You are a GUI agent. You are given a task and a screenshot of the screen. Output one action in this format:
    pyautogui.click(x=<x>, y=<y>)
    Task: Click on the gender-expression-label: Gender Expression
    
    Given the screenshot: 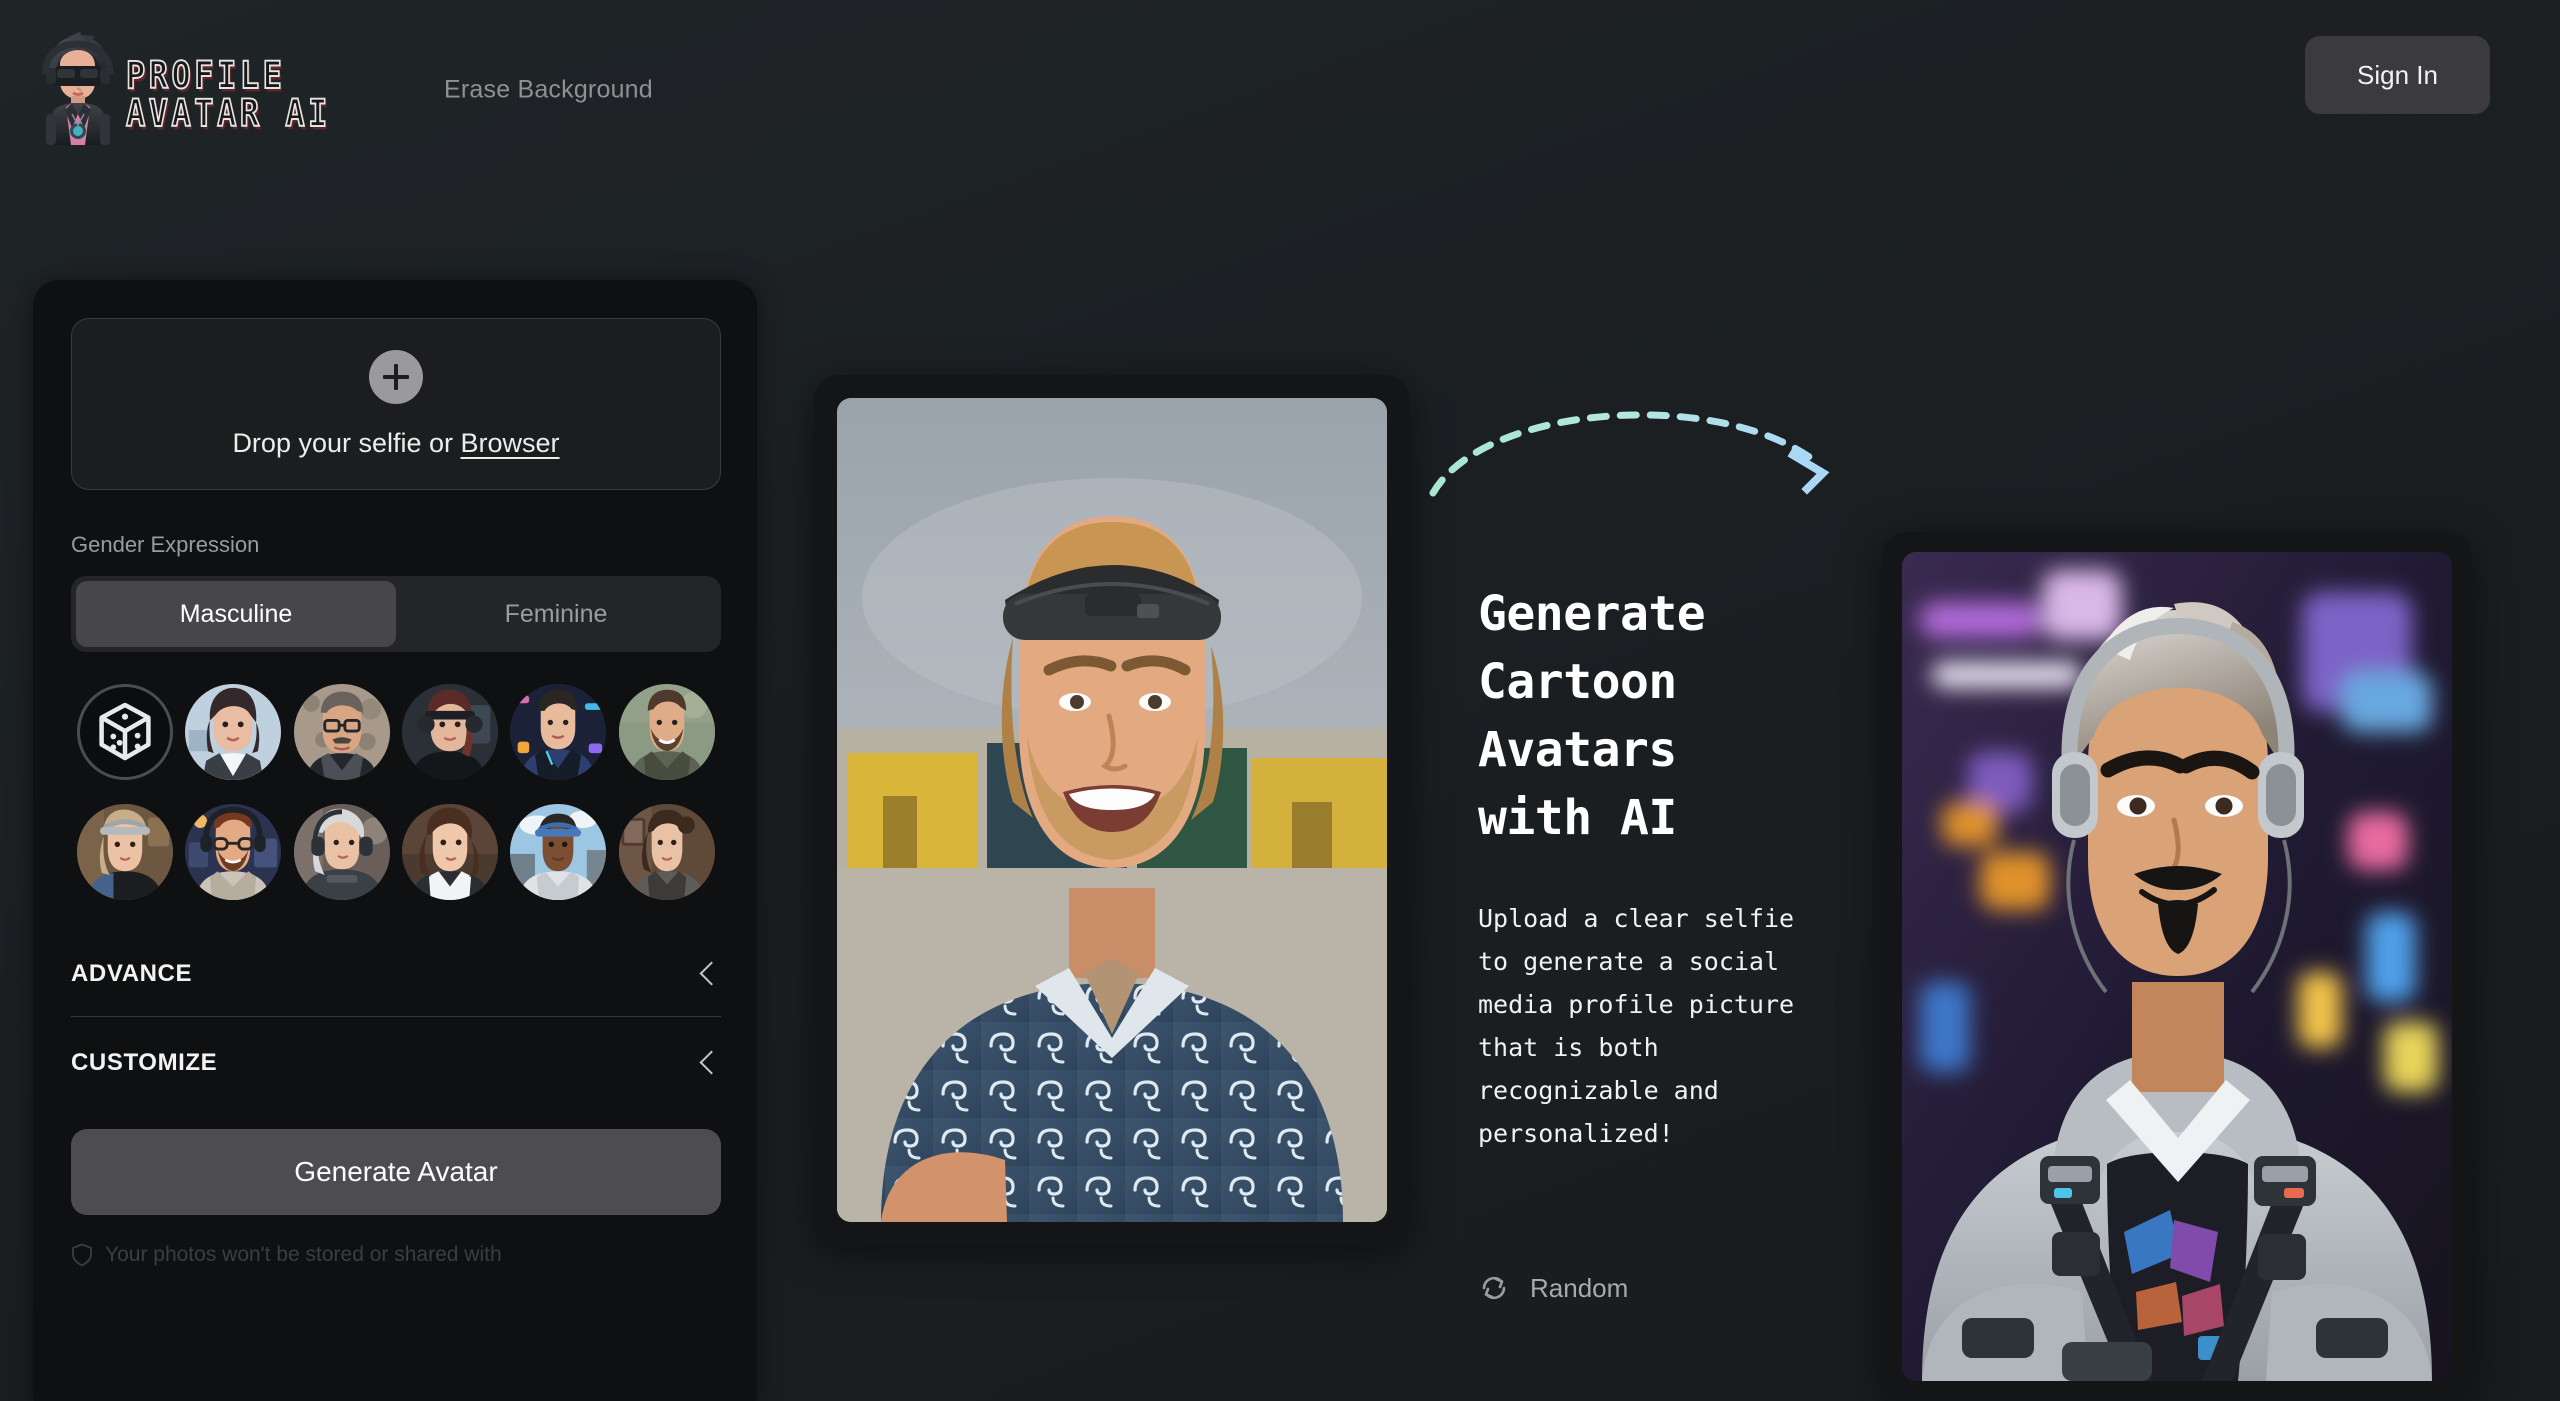 What is the action you would take?
    pyautogui.click(x=165, y=544)
    